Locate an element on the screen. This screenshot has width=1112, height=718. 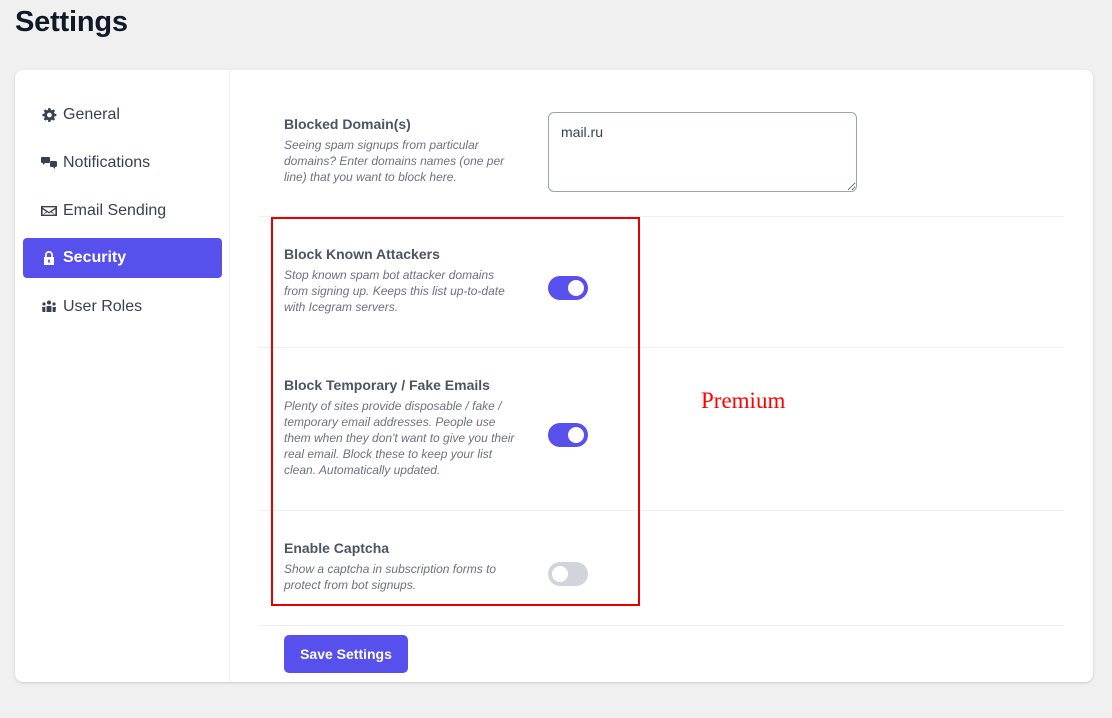
enable-captcha-toggle is located at coordinates (568, 574).